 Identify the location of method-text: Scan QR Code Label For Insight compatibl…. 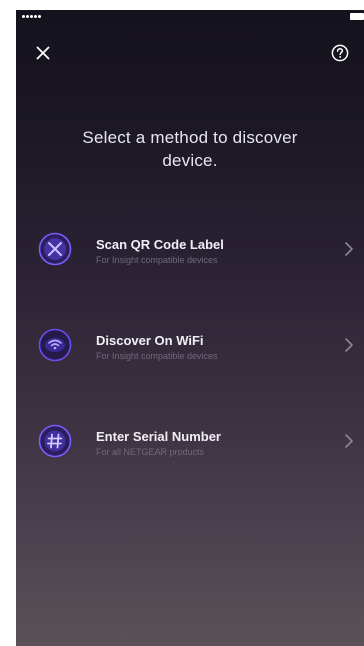
(210, 251).